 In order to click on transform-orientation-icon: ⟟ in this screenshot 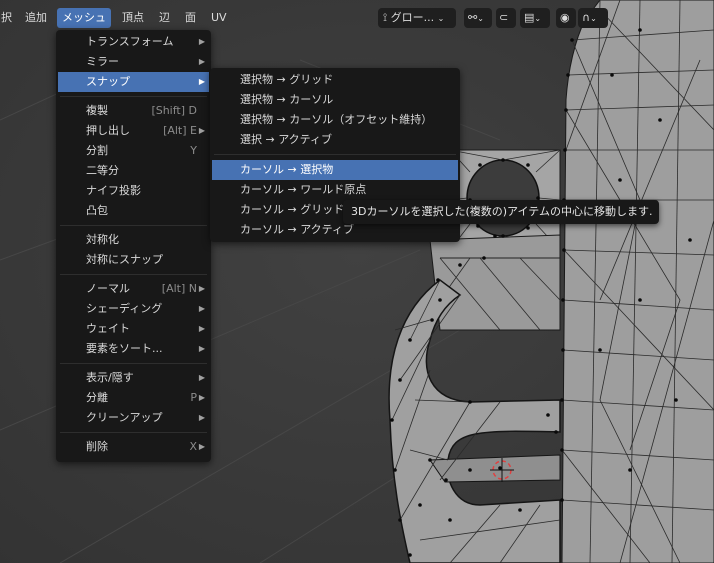, I will do `click(385, 17)`.